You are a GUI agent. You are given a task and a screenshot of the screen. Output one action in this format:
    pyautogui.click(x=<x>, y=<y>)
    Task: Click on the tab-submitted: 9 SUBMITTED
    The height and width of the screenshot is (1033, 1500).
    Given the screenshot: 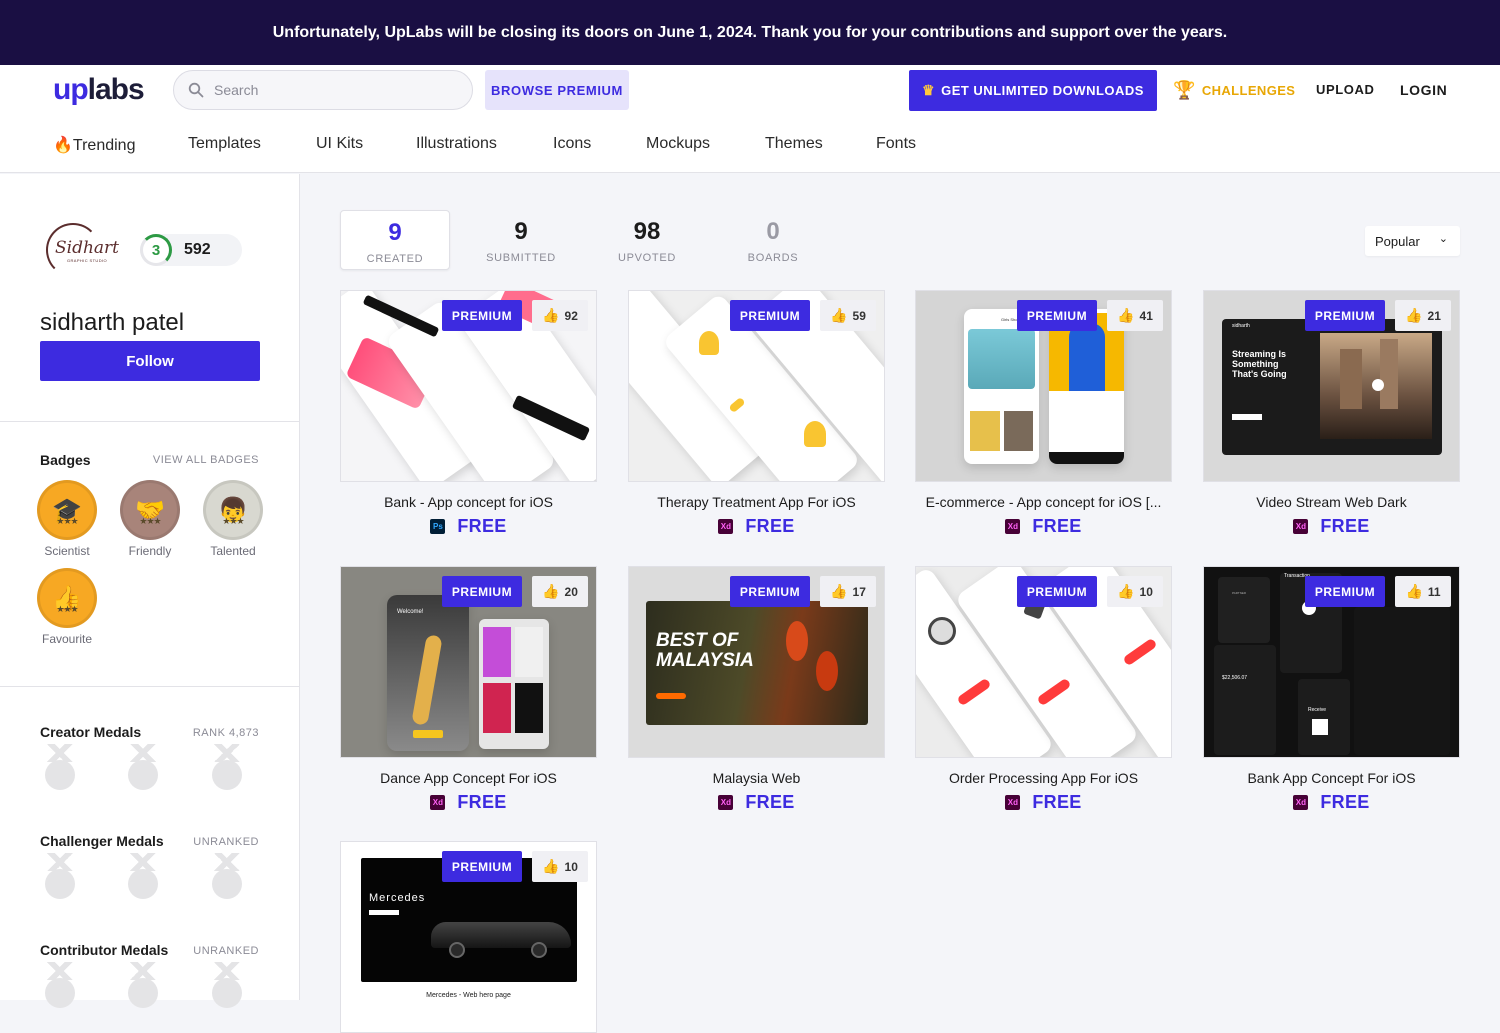 What is the action you would take?
    pyautogui.click(x=521, y=240)
    